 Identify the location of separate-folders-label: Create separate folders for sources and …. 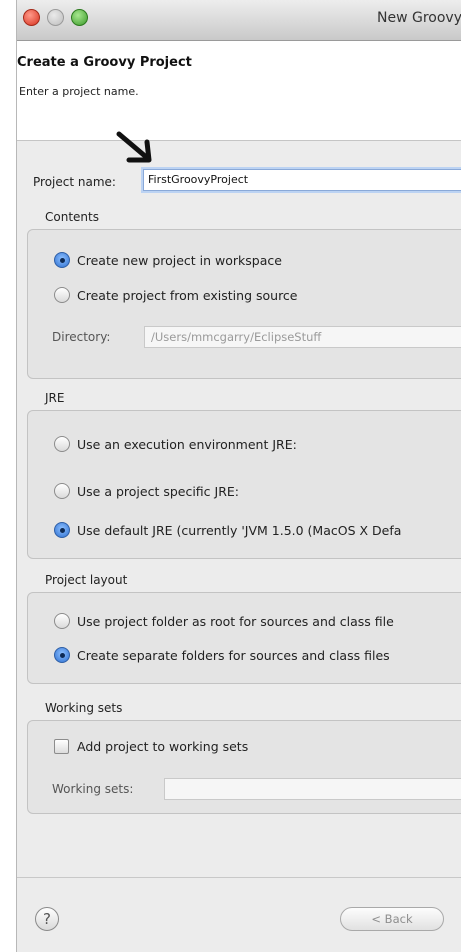
(233, 655).